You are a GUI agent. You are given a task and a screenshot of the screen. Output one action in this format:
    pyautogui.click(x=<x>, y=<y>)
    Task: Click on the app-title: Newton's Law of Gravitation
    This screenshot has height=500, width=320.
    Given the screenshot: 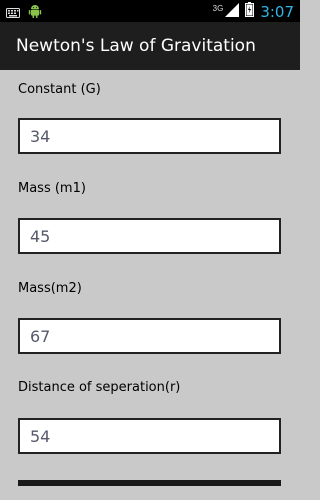 What is the action you would take?
    pyautogui.click(x=136, y=46)
    